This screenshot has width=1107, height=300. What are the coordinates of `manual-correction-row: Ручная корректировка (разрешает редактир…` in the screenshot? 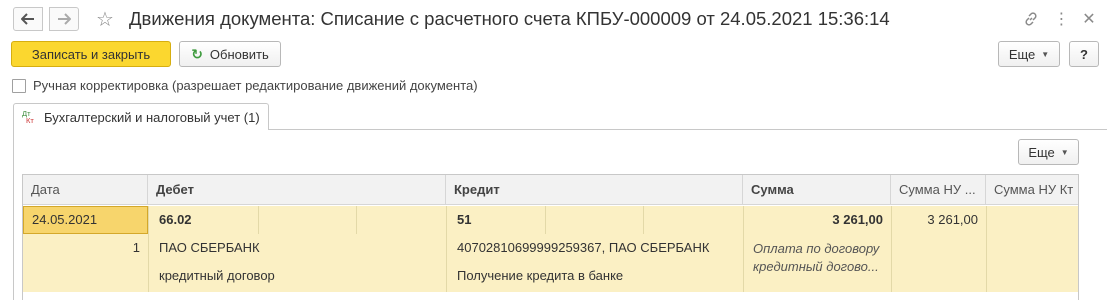 It's located at (245, 85).